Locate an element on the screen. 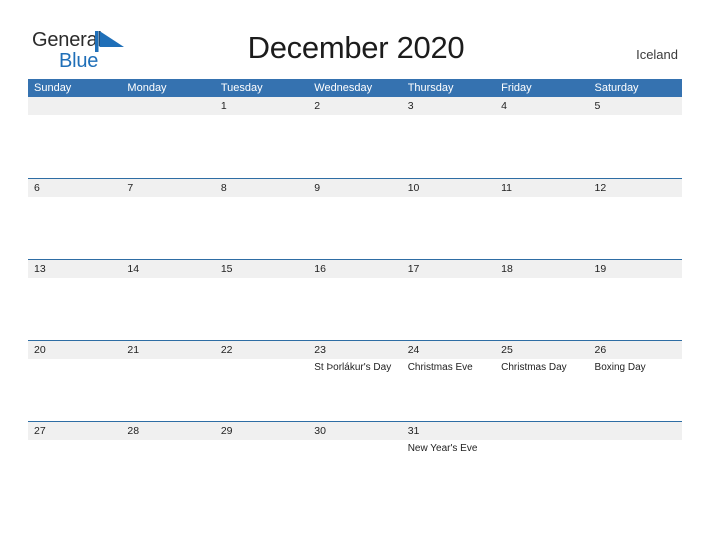 This screenshot has width=712, height=550. day-cell: Christmas Eve is located at coordinates (448, 390).